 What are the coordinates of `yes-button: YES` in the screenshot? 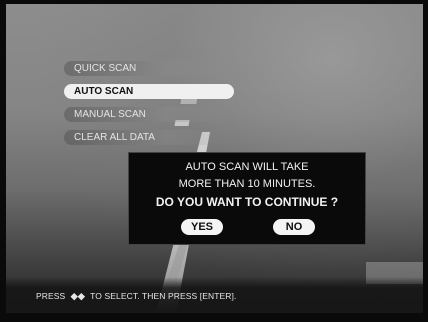 It's located at (202, 227).